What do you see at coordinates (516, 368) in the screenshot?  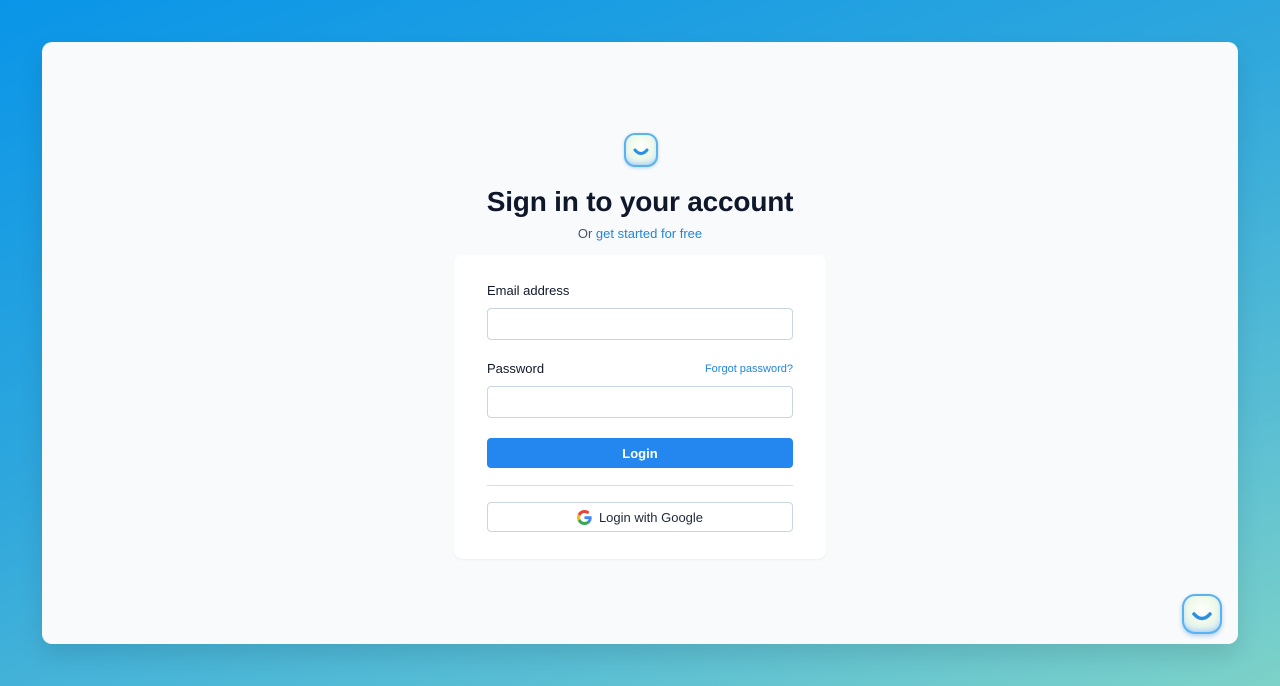 I see `password-label: Password` at bounding box center [516, 368].